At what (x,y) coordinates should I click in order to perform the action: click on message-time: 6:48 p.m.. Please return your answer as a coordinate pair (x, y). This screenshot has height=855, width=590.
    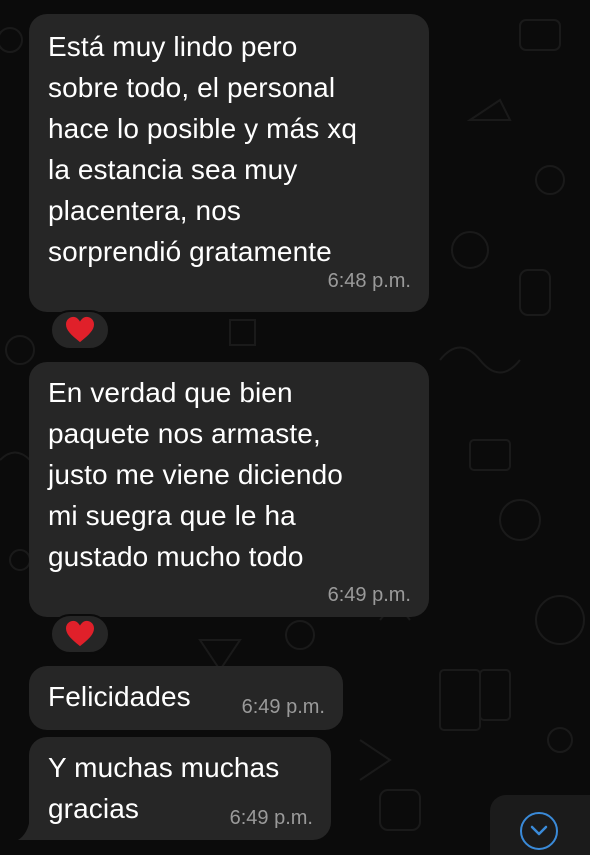
    Looking at the image, I should click on (369, 281).